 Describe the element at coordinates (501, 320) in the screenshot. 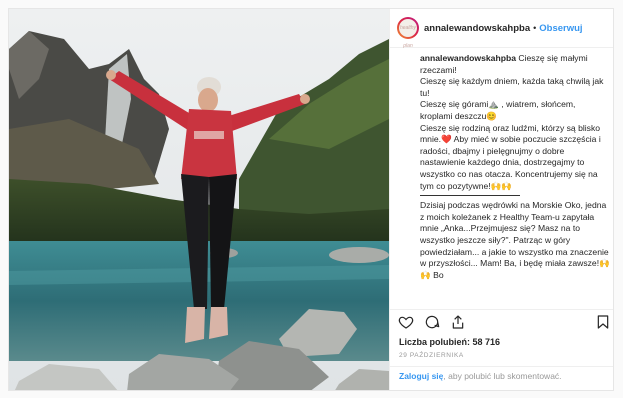

I see `action-bar` at that location.